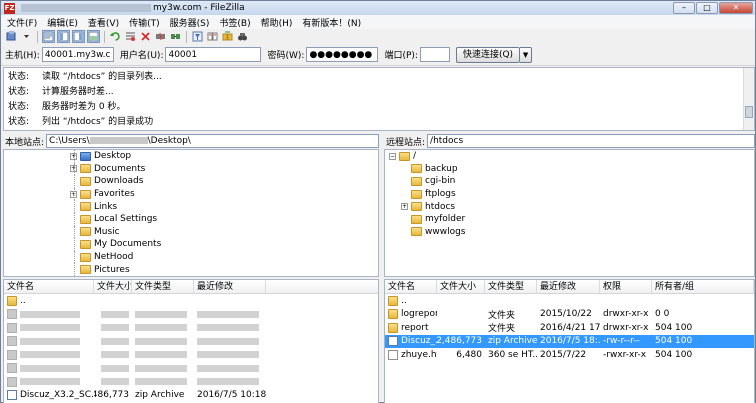 The width and height of the screenshot is (756, 403). Describe the element at coordinates (242, 36) in the screenshot. I see `search-remote-files-icon` at that location.